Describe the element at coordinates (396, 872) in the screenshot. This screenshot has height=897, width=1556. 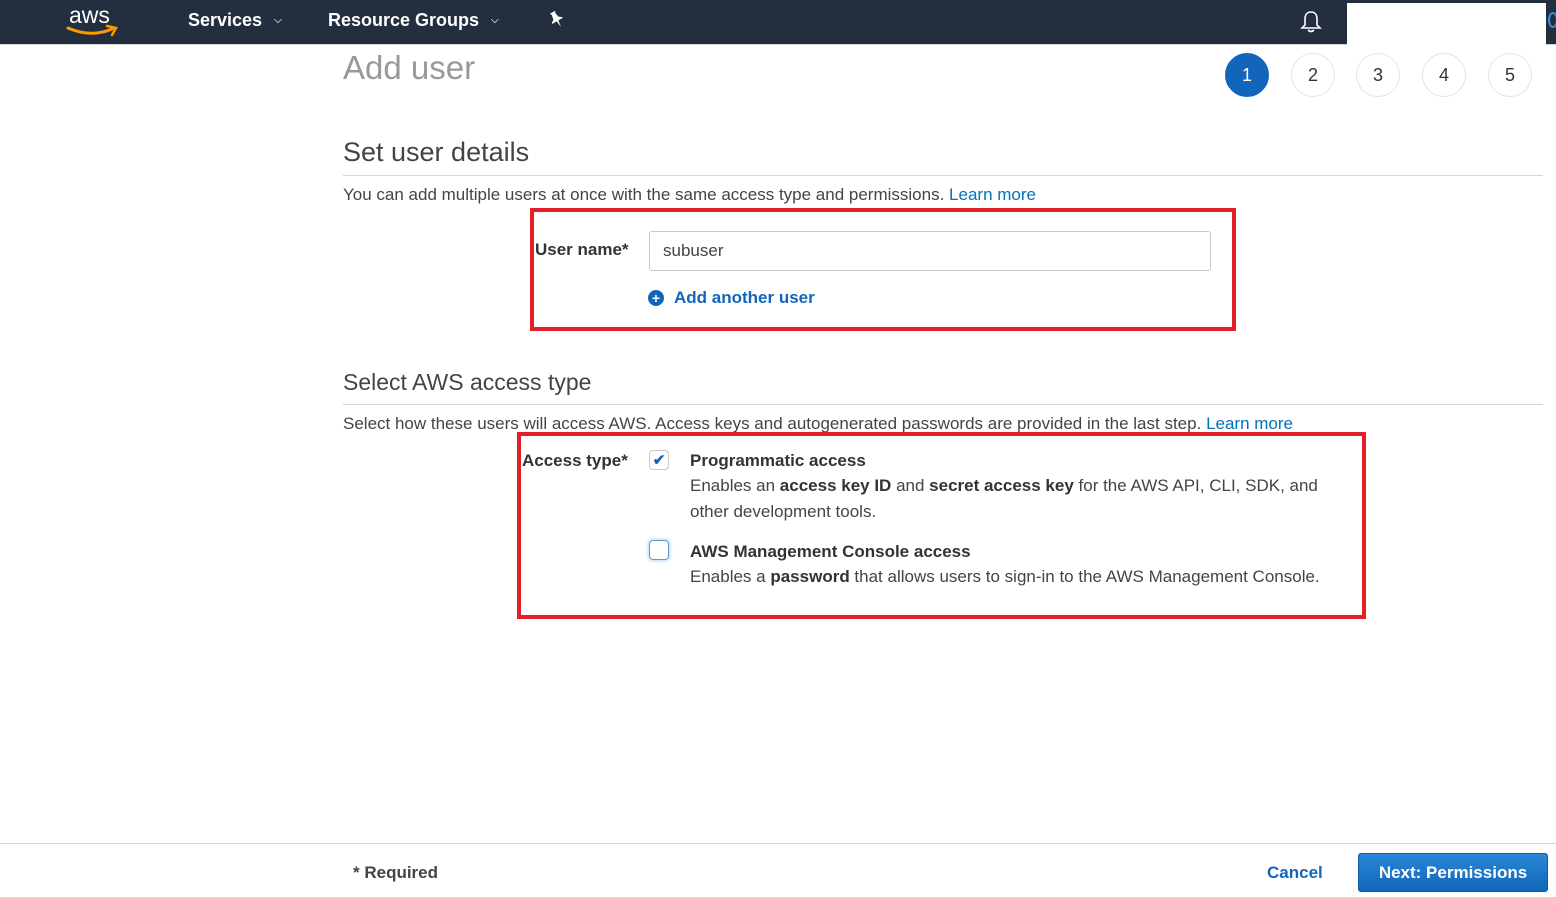
I see `required-note: * Required` at that location.